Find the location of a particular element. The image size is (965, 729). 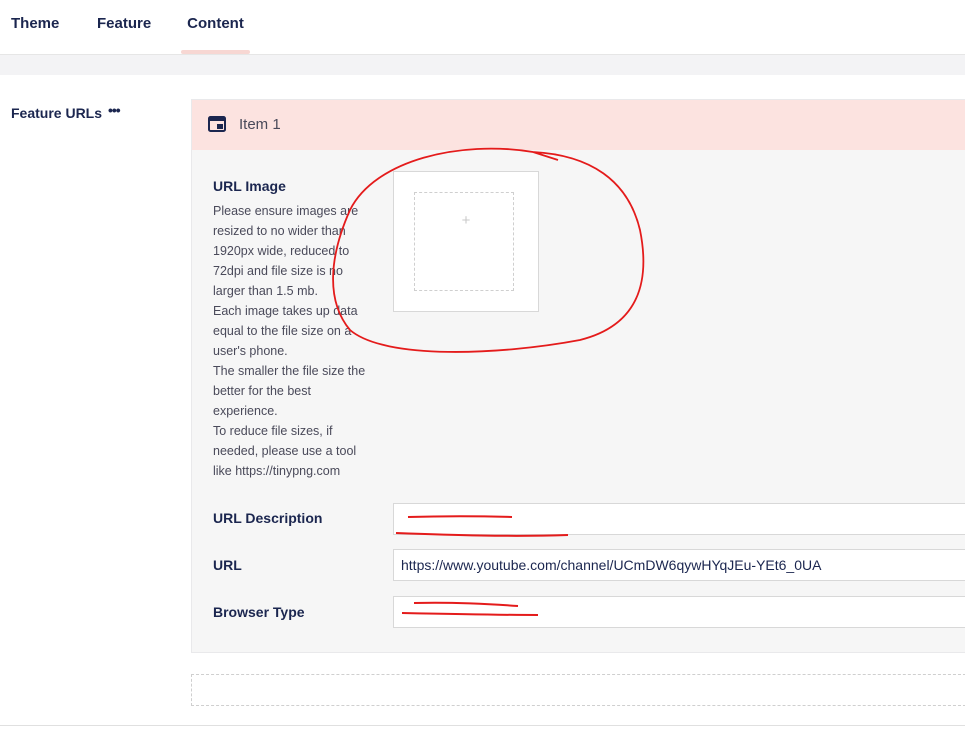

property-label: Feature URLs is located at coordinates (57, 113).